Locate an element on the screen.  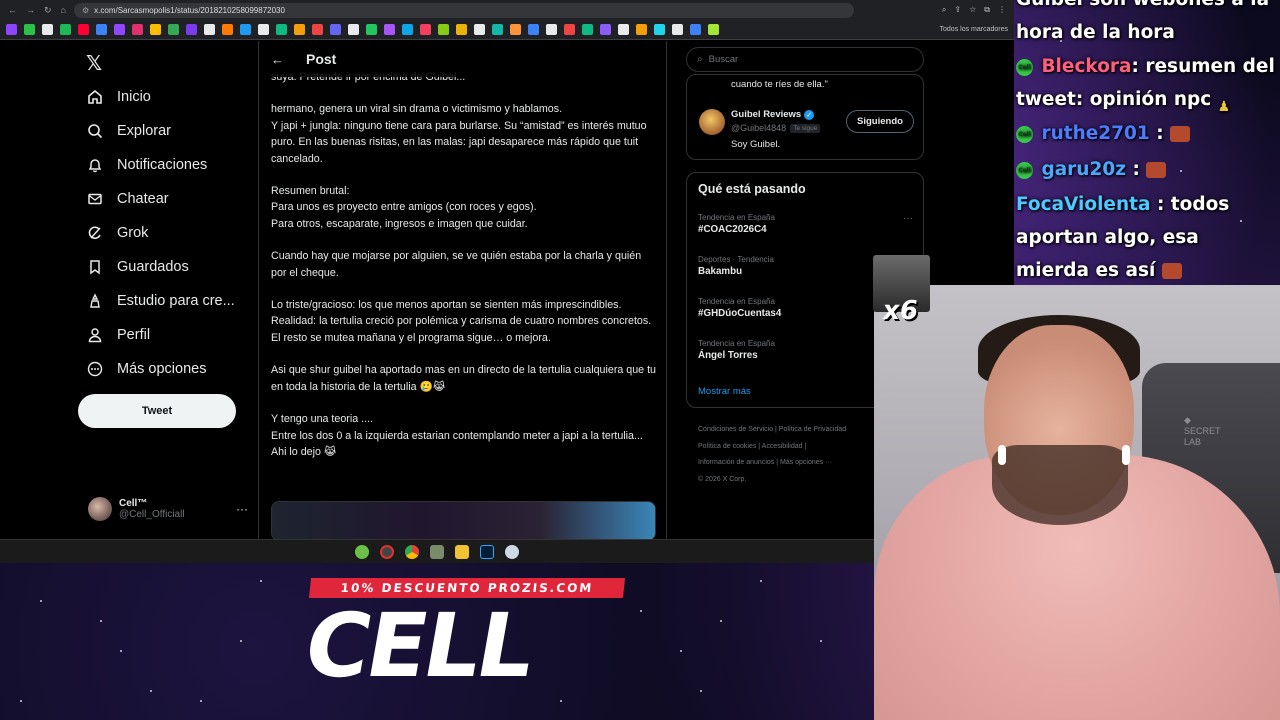
tweet-button: Tweet is located at coordinates (157, 411).